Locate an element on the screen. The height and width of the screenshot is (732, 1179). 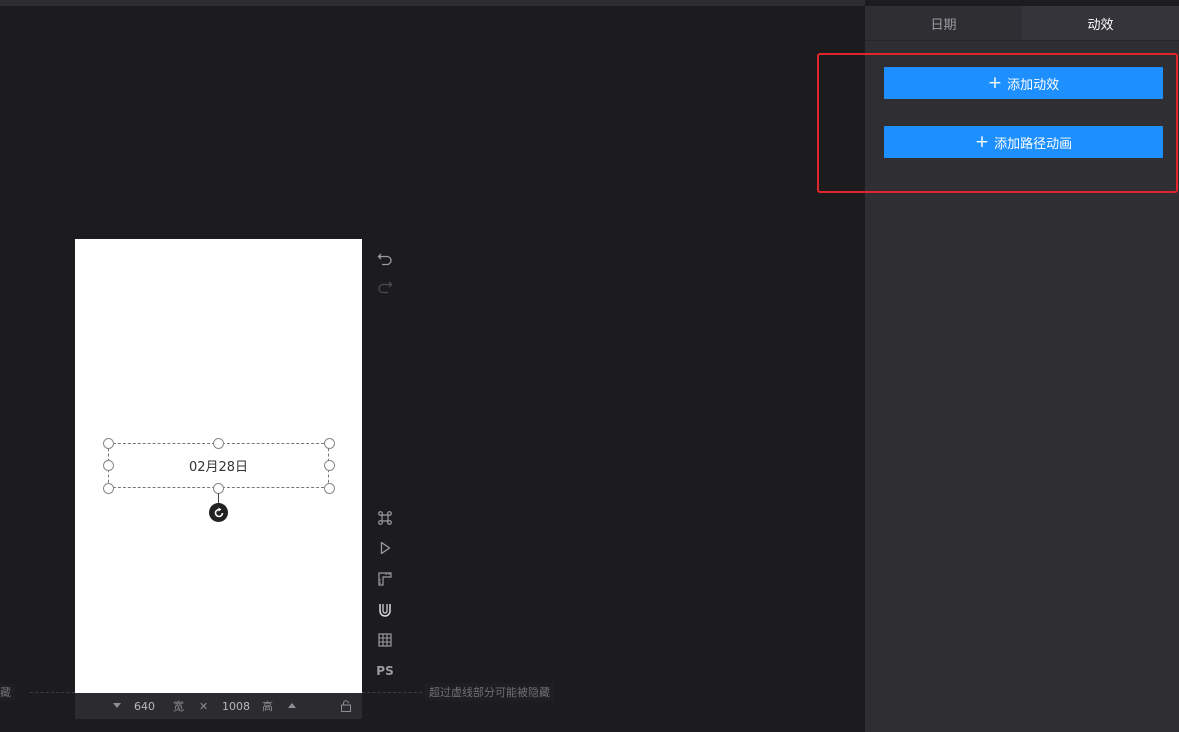
width-label: 宽 is located at coordinates (178, 706).